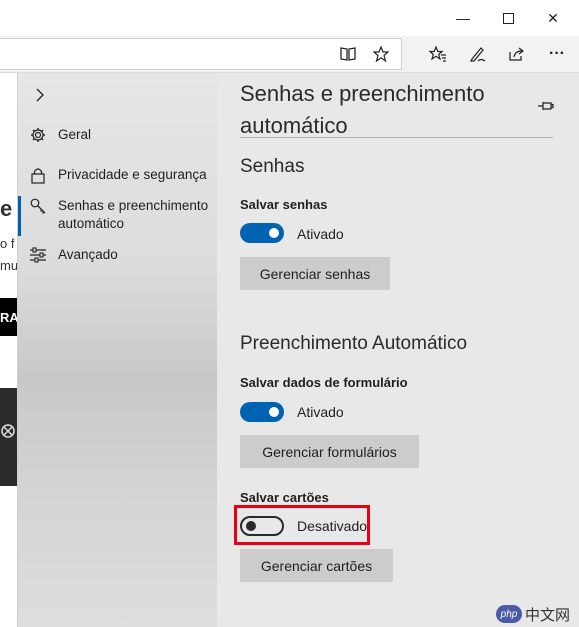 The image size is (579, 627). I want to click on save-cards-label: Salvar cartões, so click(284, 497).